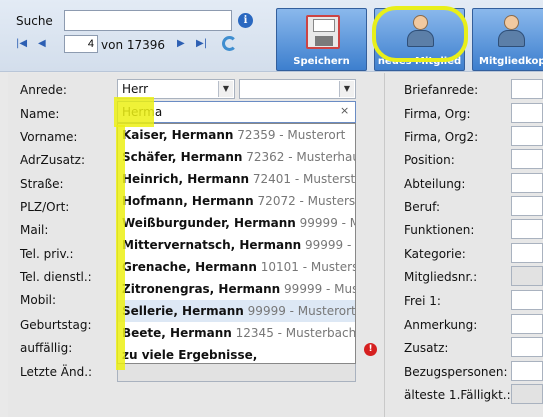  What do you see at coordinates (441, 277) in the screenshot?
I see `label-mitgliedsnr: Mitgliedsnr.:` at bounding box center [441, 277].